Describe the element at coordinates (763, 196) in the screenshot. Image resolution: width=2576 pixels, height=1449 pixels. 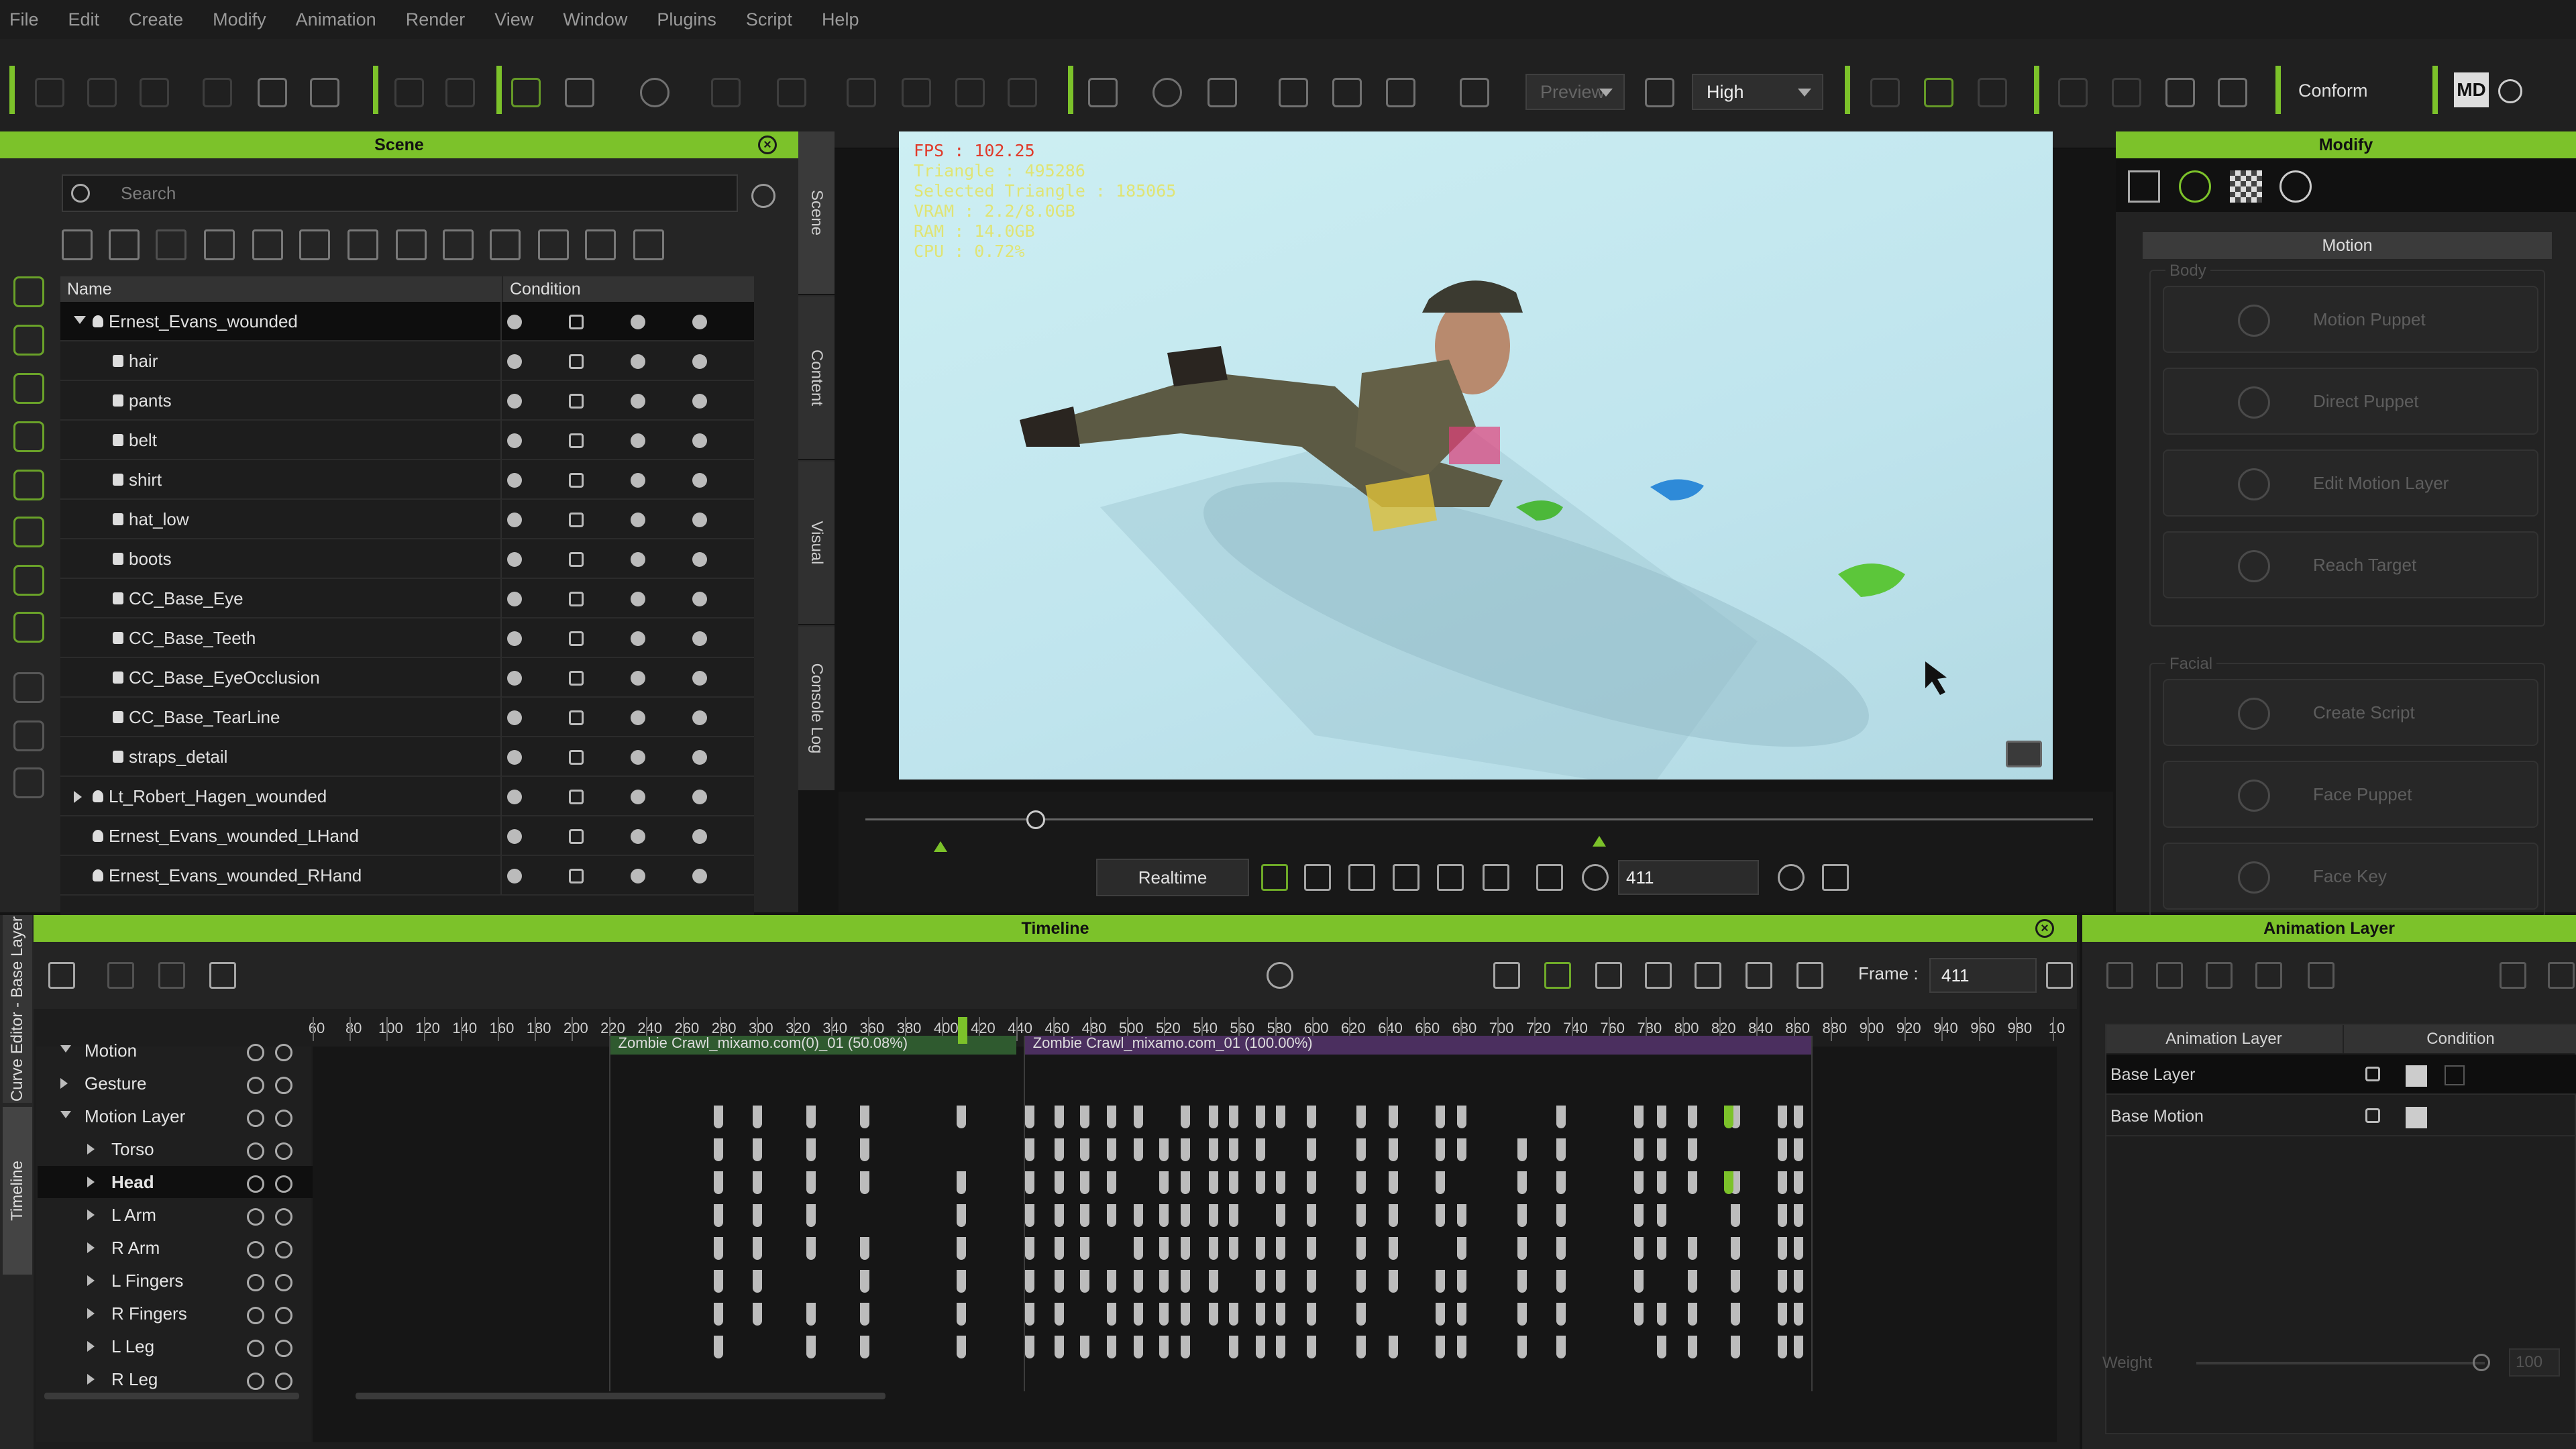
I see `filter-dropdown-icon` at that location.